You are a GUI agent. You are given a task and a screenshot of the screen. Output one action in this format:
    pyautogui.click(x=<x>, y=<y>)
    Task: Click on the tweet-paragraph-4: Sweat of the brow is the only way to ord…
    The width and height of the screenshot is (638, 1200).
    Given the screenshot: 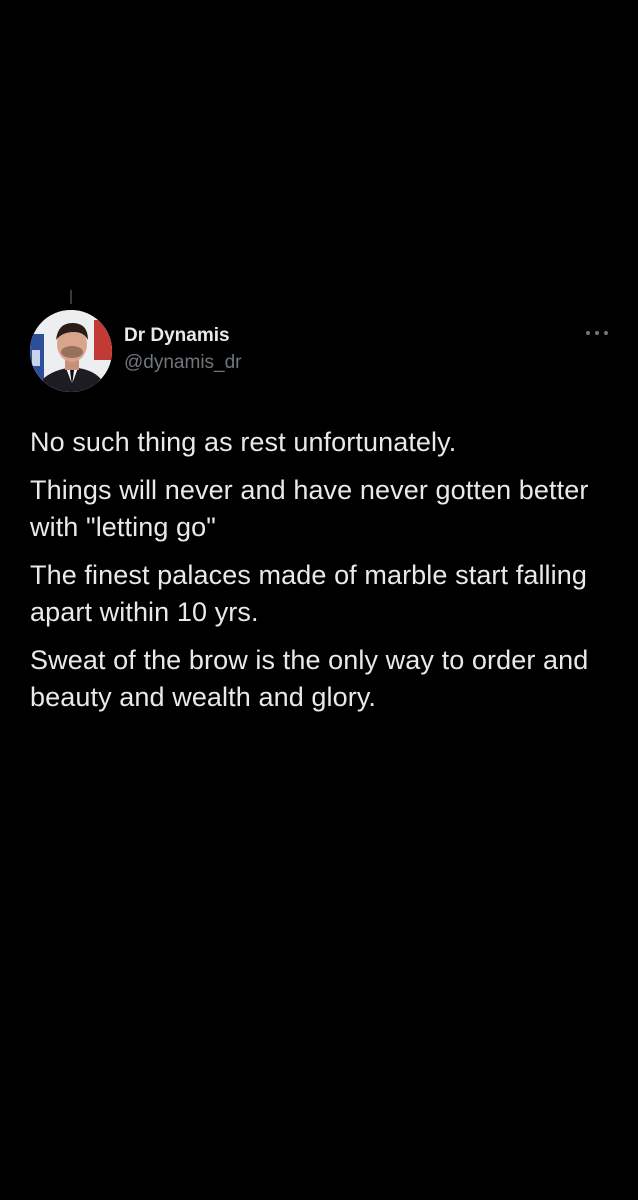 What is the action you would take?
    pyautogui.click(x=309, y=678)
    